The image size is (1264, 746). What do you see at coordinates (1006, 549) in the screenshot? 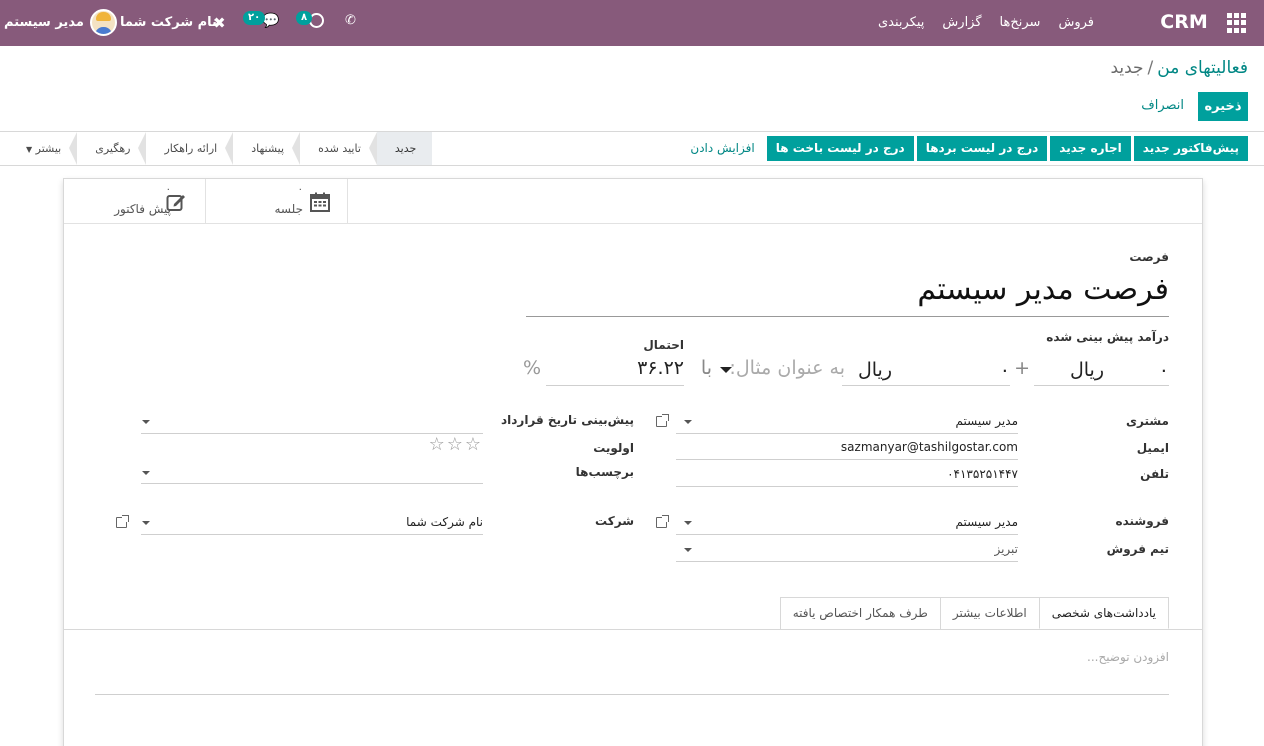
I see `sales-team-input: تبریز` at bounding box center [1006, 549].